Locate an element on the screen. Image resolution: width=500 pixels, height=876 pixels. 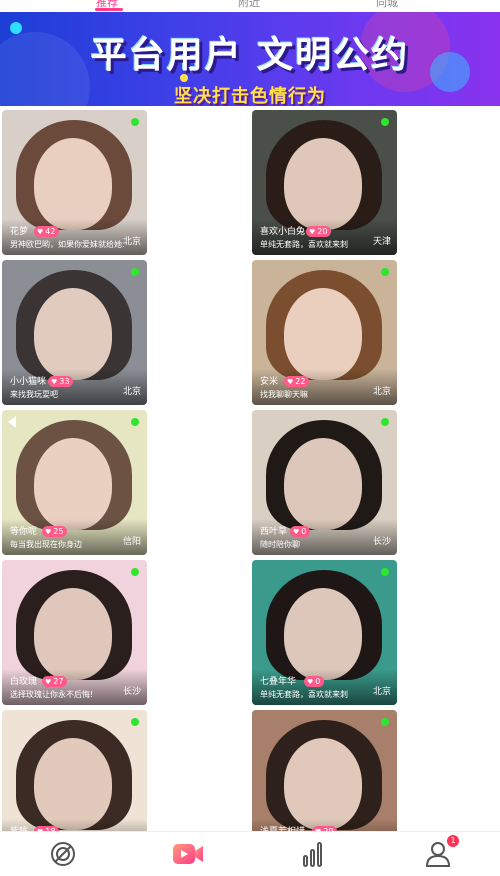
nav-ranking is located at coordinates (312, 854).